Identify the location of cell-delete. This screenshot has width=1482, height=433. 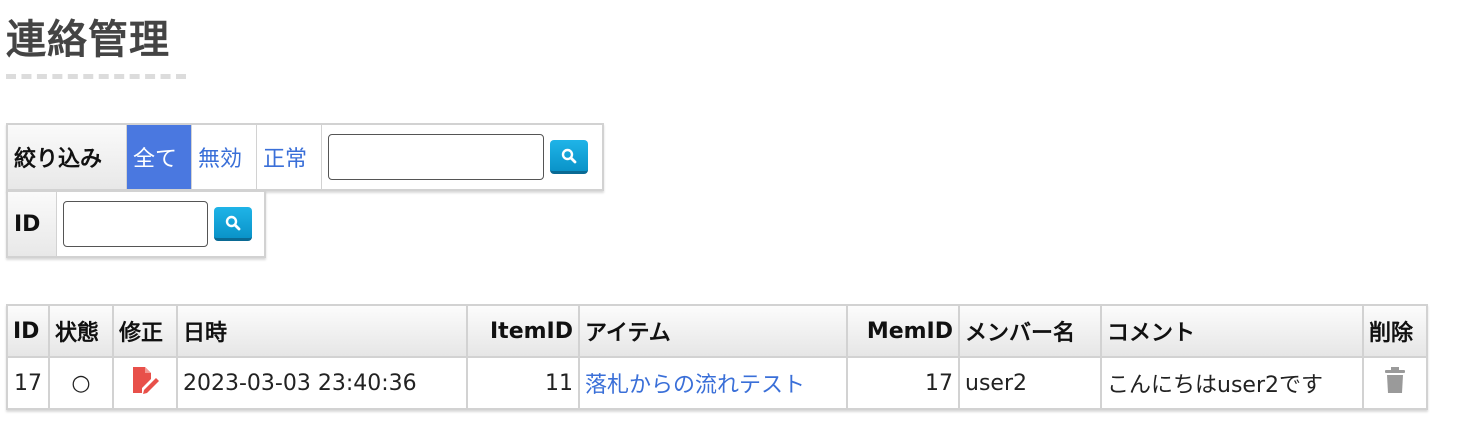
(1395, 383).